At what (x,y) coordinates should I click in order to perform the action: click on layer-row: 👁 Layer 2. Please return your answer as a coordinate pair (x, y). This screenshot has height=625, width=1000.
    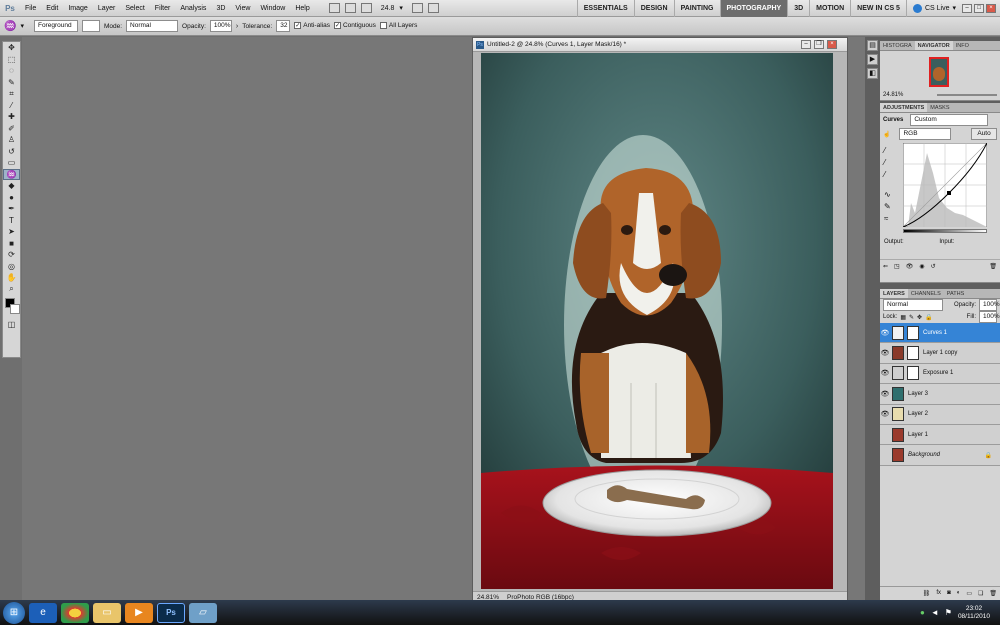
    Looking at the image, I should click on (940, 414).